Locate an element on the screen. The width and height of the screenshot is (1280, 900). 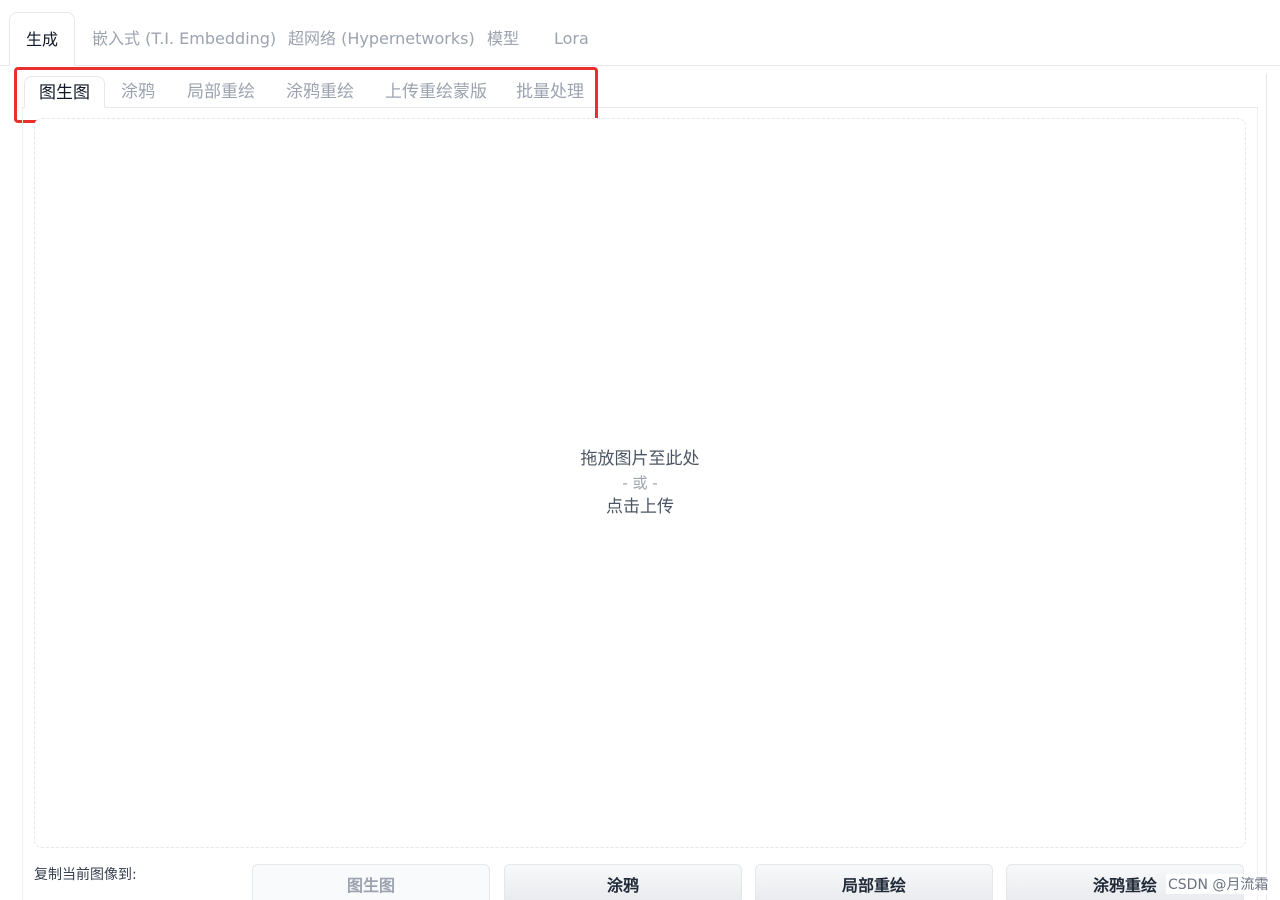
tab-sketch: 涂鸦 is located at coordinates (138, 92).